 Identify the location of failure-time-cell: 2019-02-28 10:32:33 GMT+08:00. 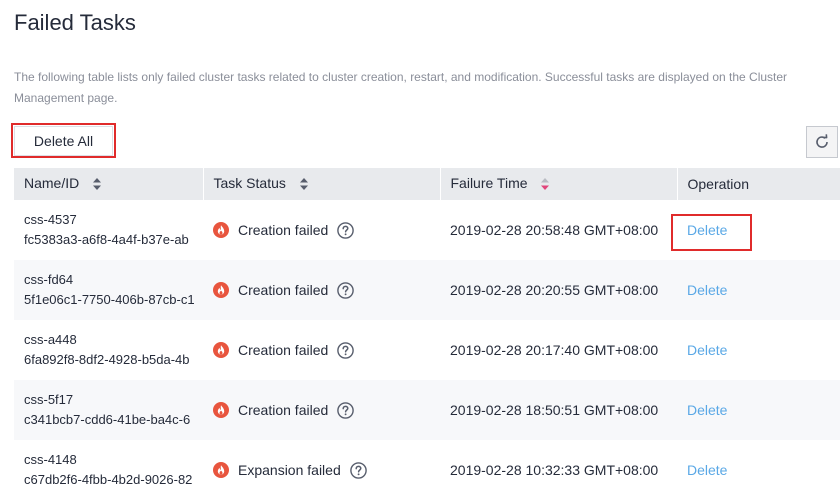
(558, 470).